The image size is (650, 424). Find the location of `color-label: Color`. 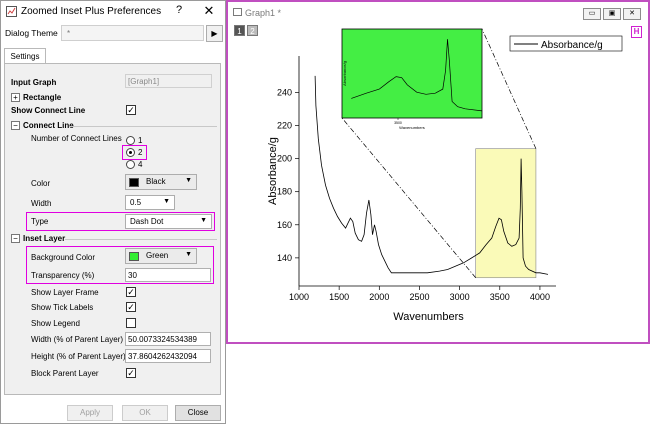

color-label: Color is located at coordinates (41, 183).